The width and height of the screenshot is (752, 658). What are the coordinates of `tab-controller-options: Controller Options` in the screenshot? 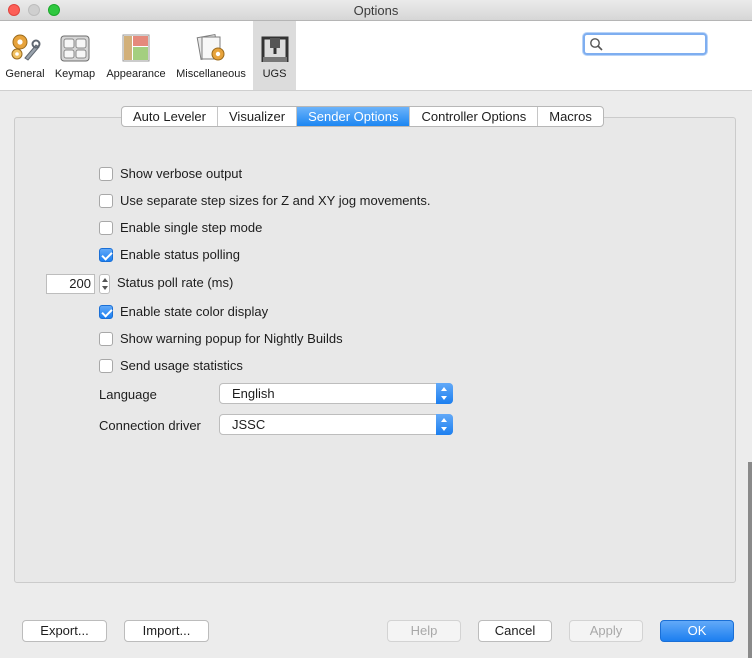 It's located at (474, 116).